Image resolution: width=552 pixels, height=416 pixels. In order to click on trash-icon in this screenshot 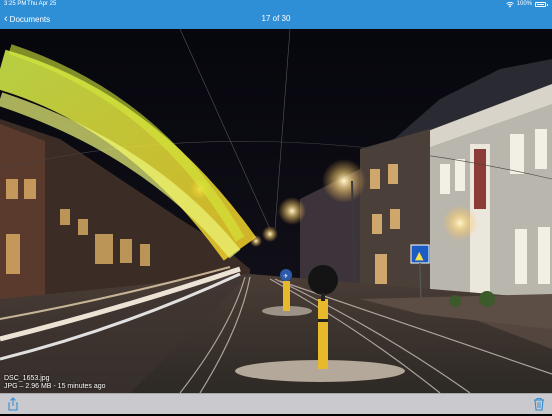, I will do `click(539, 404)`.